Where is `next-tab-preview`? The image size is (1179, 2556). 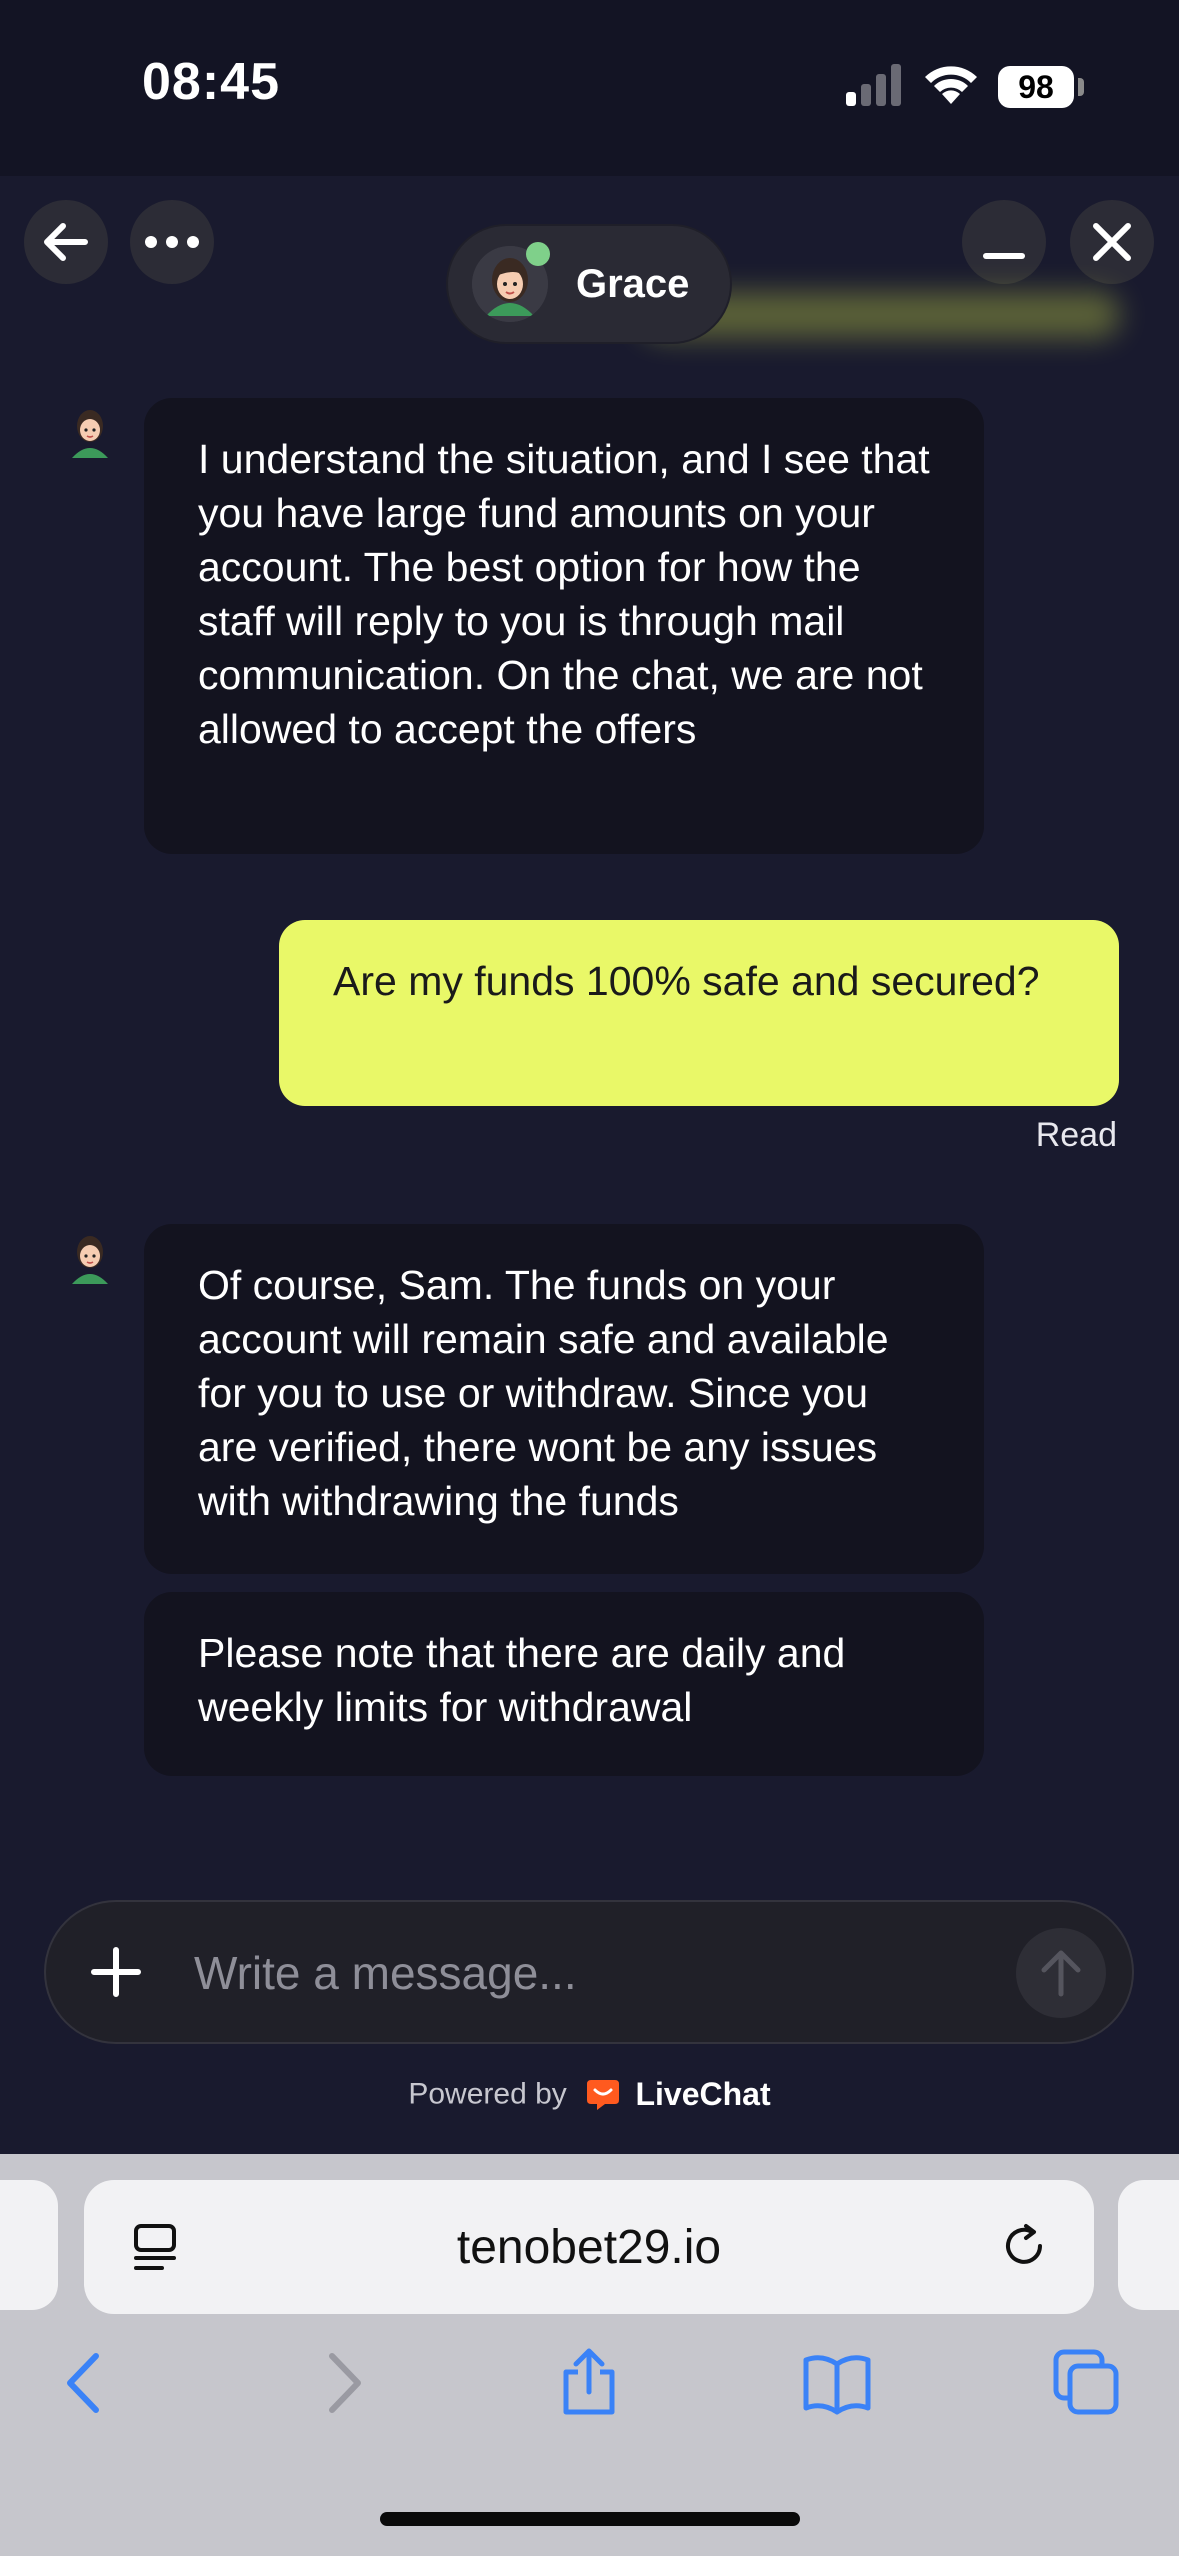
next-tab-preview is located at coordinates (1148, 2245).